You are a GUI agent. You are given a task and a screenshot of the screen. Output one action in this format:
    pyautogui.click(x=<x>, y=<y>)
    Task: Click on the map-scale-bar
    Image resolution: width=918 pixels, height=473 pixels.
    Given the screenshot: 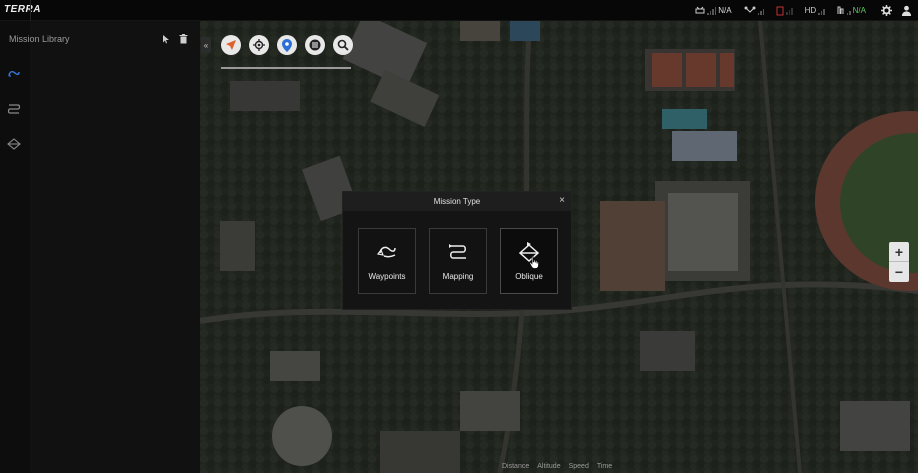 What is the action you would take?
    pyautogui.click(x=286, y=68)
    